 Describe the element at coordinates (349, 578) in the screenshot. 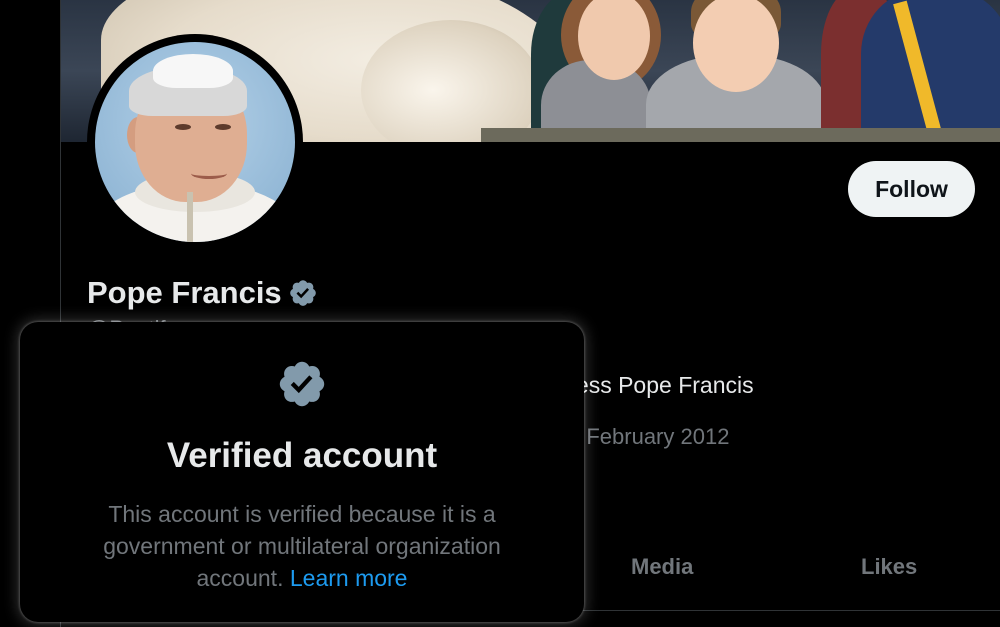

I see `learn-more-link: Learn more` at that location.